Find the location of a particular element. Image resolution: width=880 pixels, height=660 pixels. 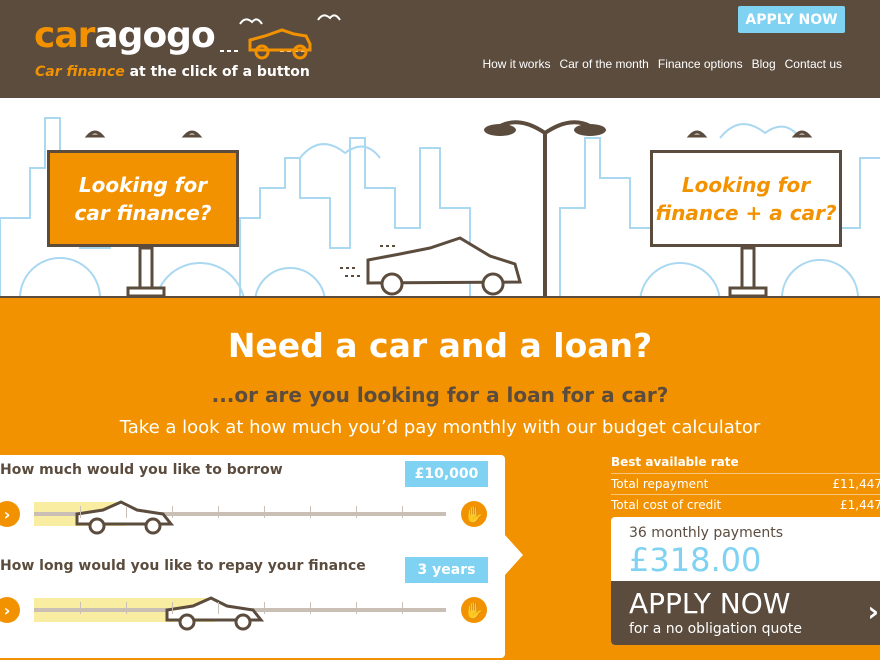

nav-contact-us: Contact us is located at coordinates (813, 64).